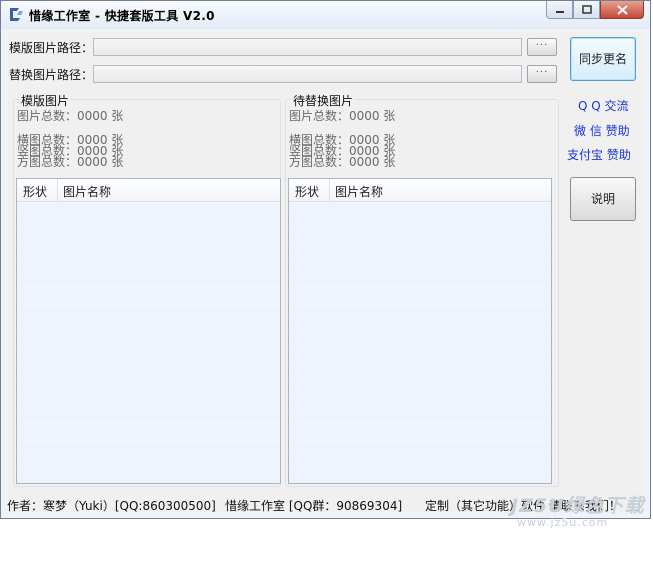 This screenshot has height=565, width=653. What do you see at coordinates (563, 522) in the screenshot?
I see `watermark-url: www.jz5u.com` at bounding box center [563, 522].